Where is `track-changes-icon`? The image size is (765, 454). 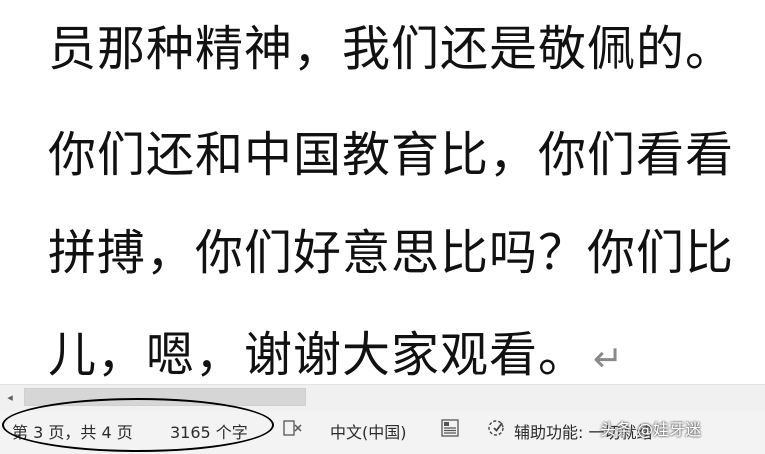 track-changes-icon is located at coordinates (451, 430).